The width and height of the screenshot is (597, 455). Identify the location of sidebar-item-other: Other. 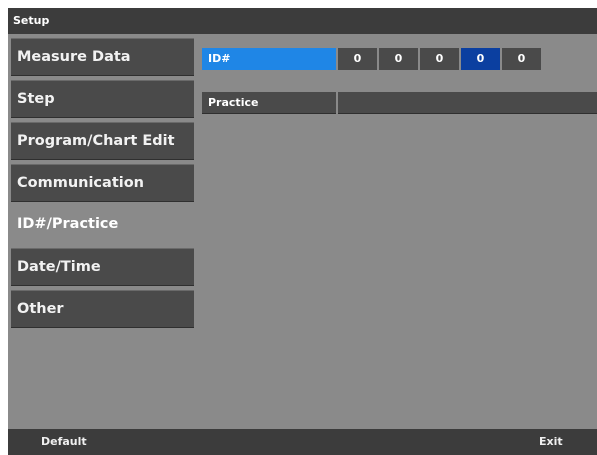
(102, 309).